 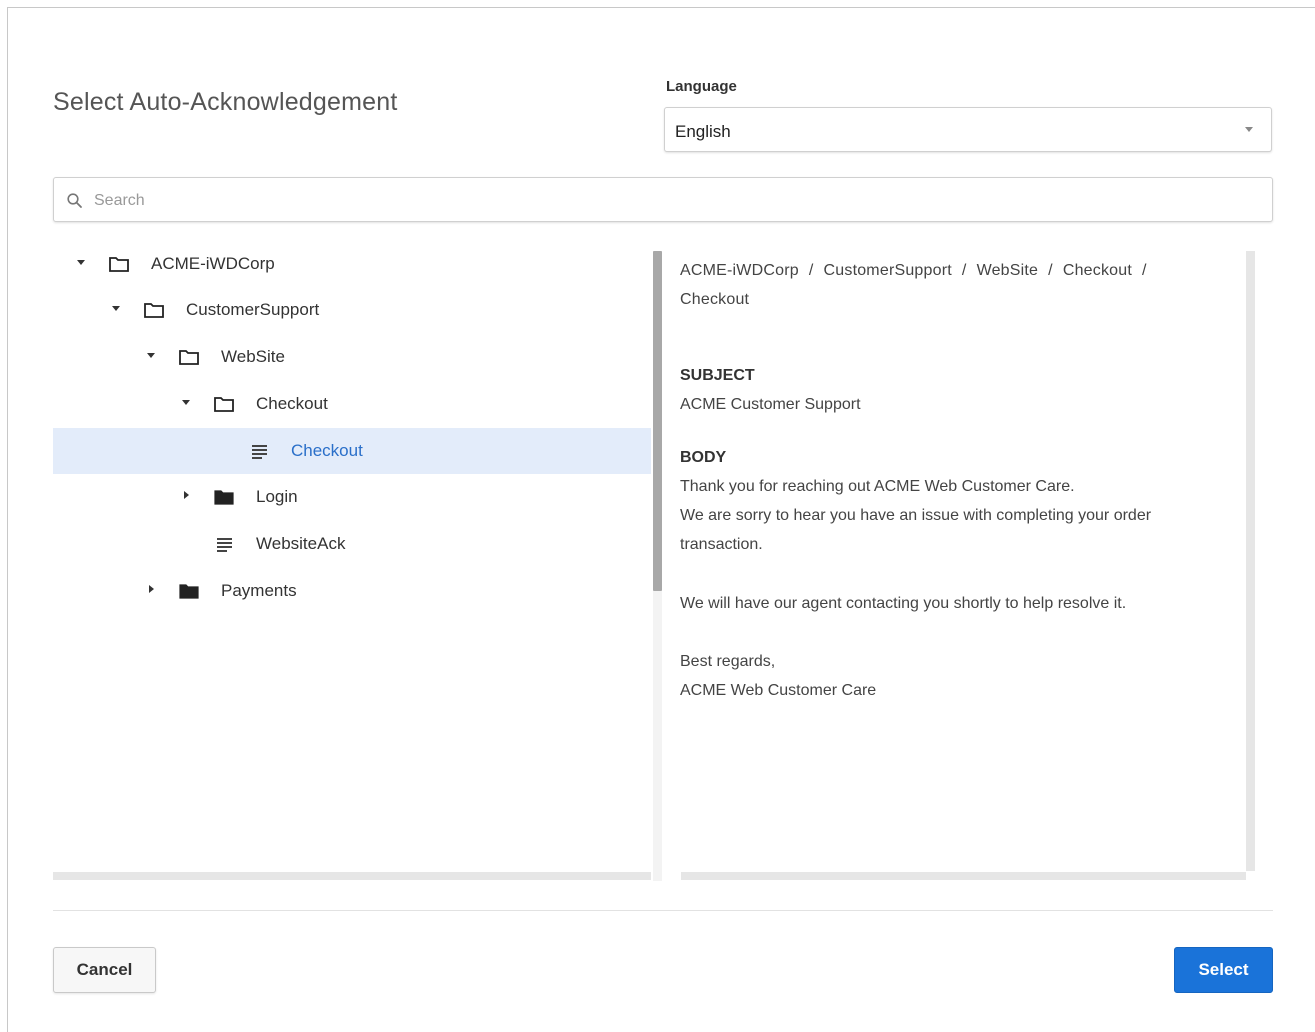 What do you see at coordinates (1223, 970) in the screenshot?
I see `select-button: Select` at bounding box center [1223, 970].